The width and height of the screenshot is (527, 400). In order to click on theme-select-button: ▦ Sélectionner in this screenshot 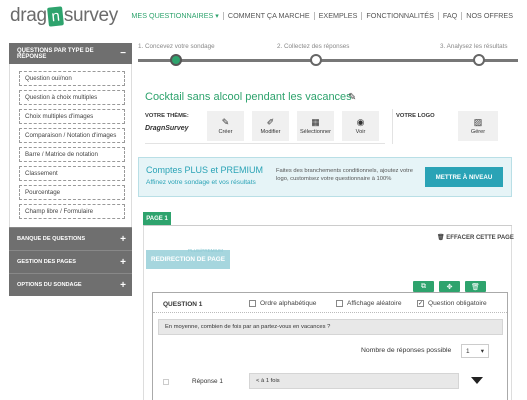, I will do `click(316, 126)`.